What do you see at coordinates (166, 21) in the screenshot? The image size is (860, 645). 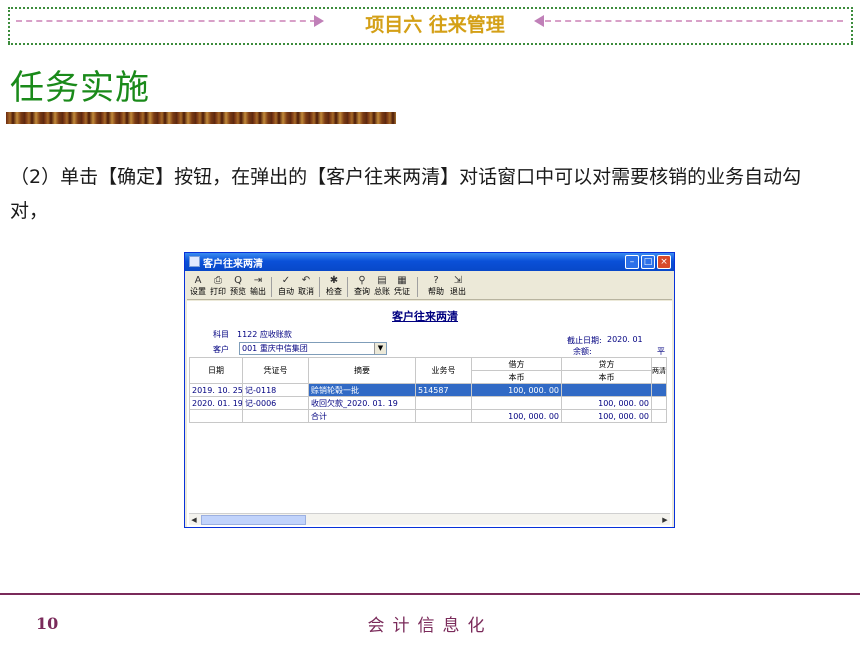 I see `header-dash-left` at bounding box center [166, 21].